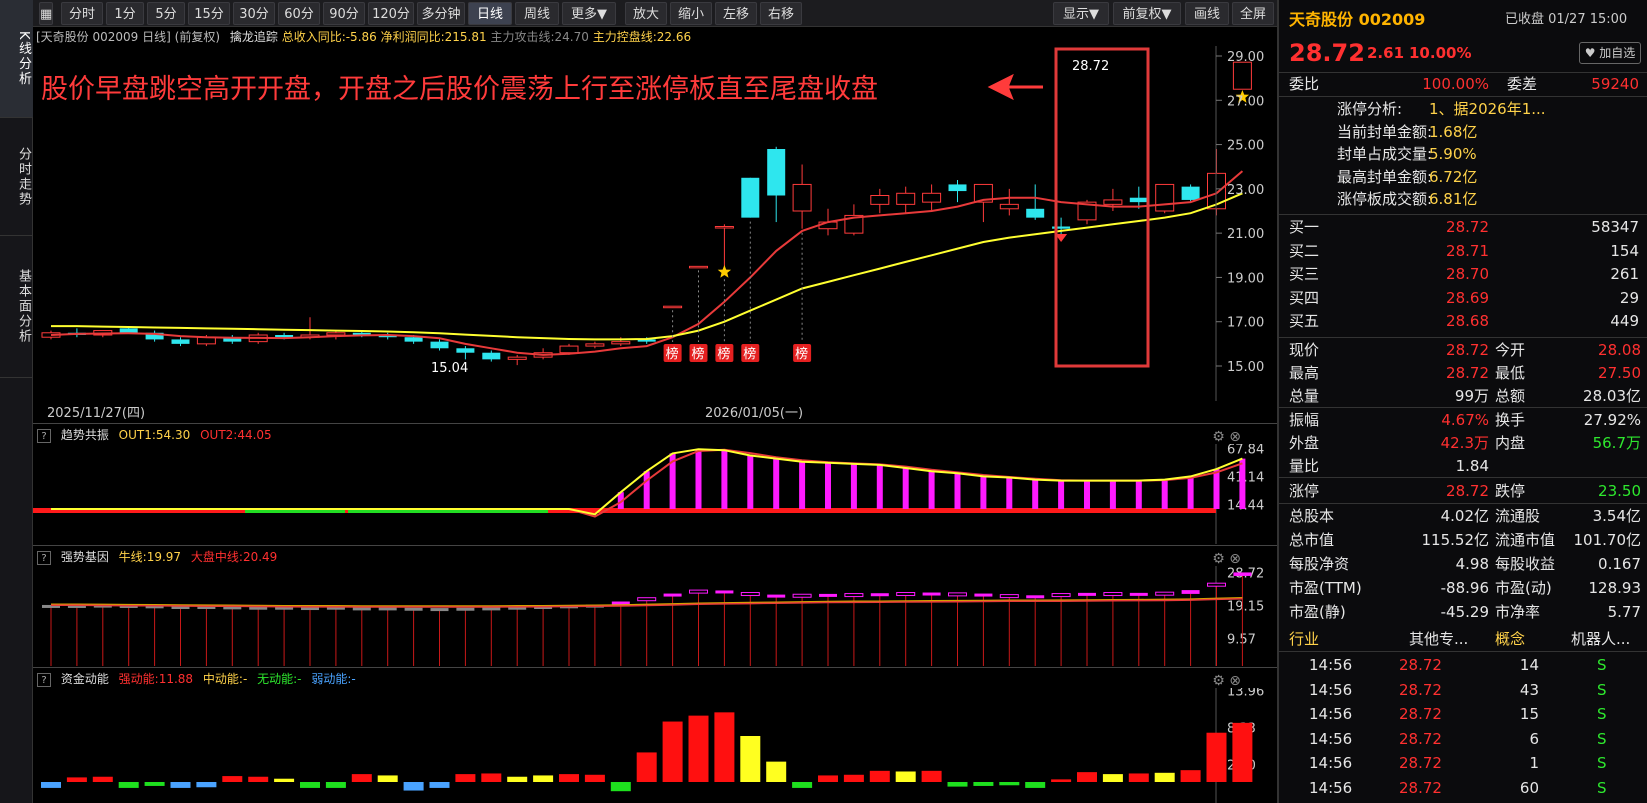  What do you see at coordinates (1304, 420) in the screenshot?
I see `stat-label: 振幅` at bounding box center [1304, 420].